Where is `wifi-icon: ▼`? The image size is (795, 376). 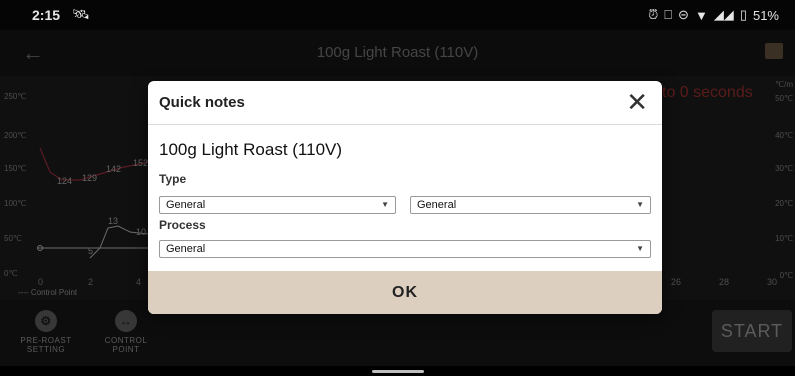
wifi-icon: ▼ is located at coordinates (701, 15).